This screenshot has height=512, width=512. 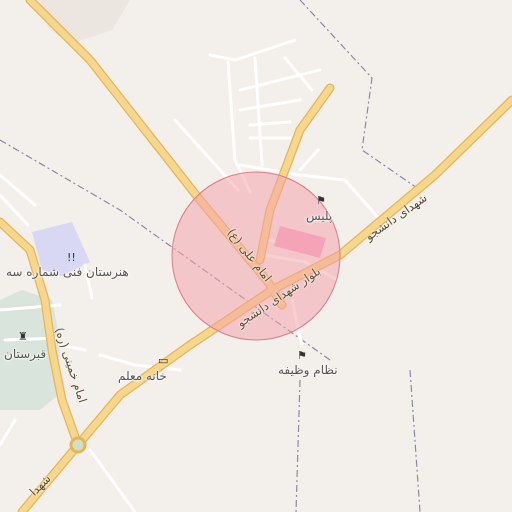 What do you see at coordinates (78, 445) in the screenshot?
I see `roundabout` at bounding box center [78, 445].